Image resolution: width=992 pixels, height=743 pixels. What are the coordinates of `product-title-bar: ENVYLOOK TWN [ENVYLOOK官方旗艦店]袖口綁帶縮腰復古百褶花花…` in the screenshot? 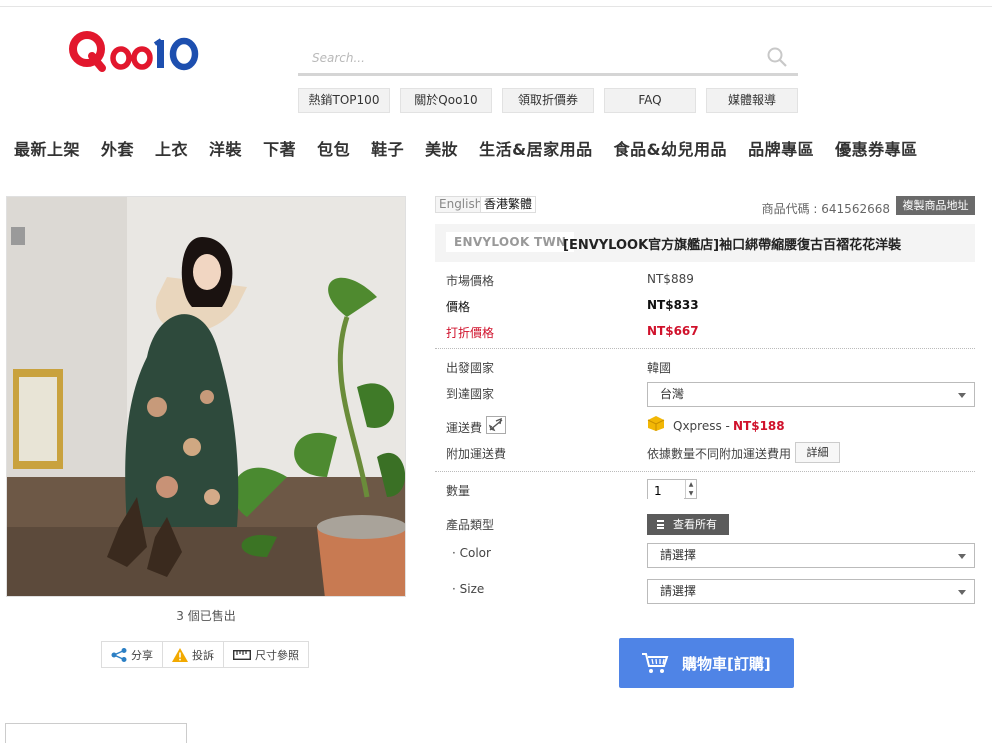 It's located at (705, 243).